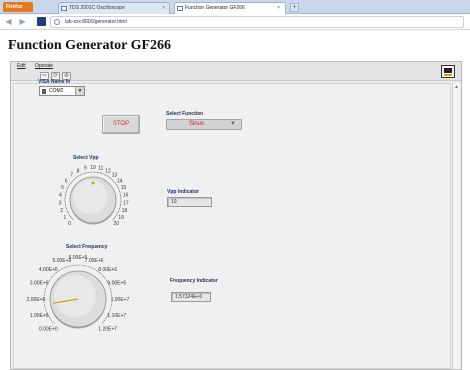 The image size is (470, 370). Describe the element at coordinates (93, 168) in the screenshot. I see `knob-tick-label: 10` at that location.